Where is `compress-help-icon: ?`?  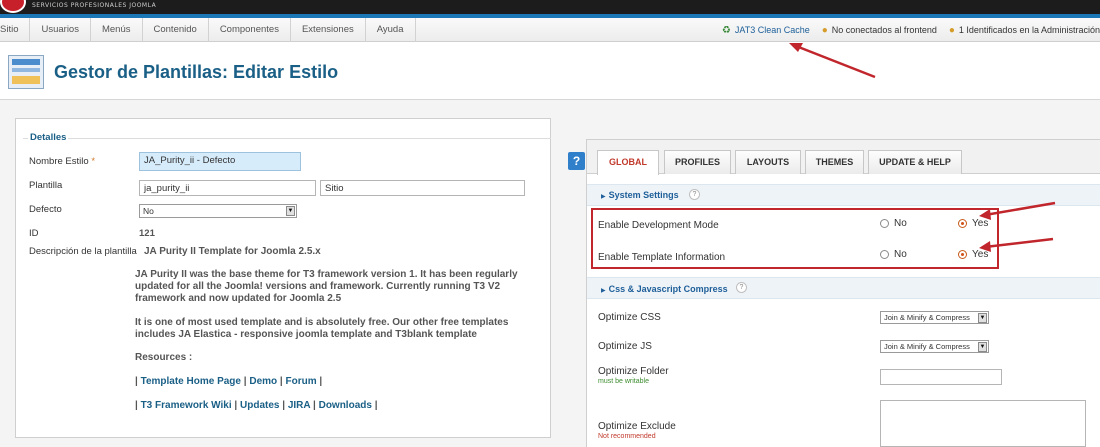
compress-help-icon: ? is located at coordinates (741, 287).